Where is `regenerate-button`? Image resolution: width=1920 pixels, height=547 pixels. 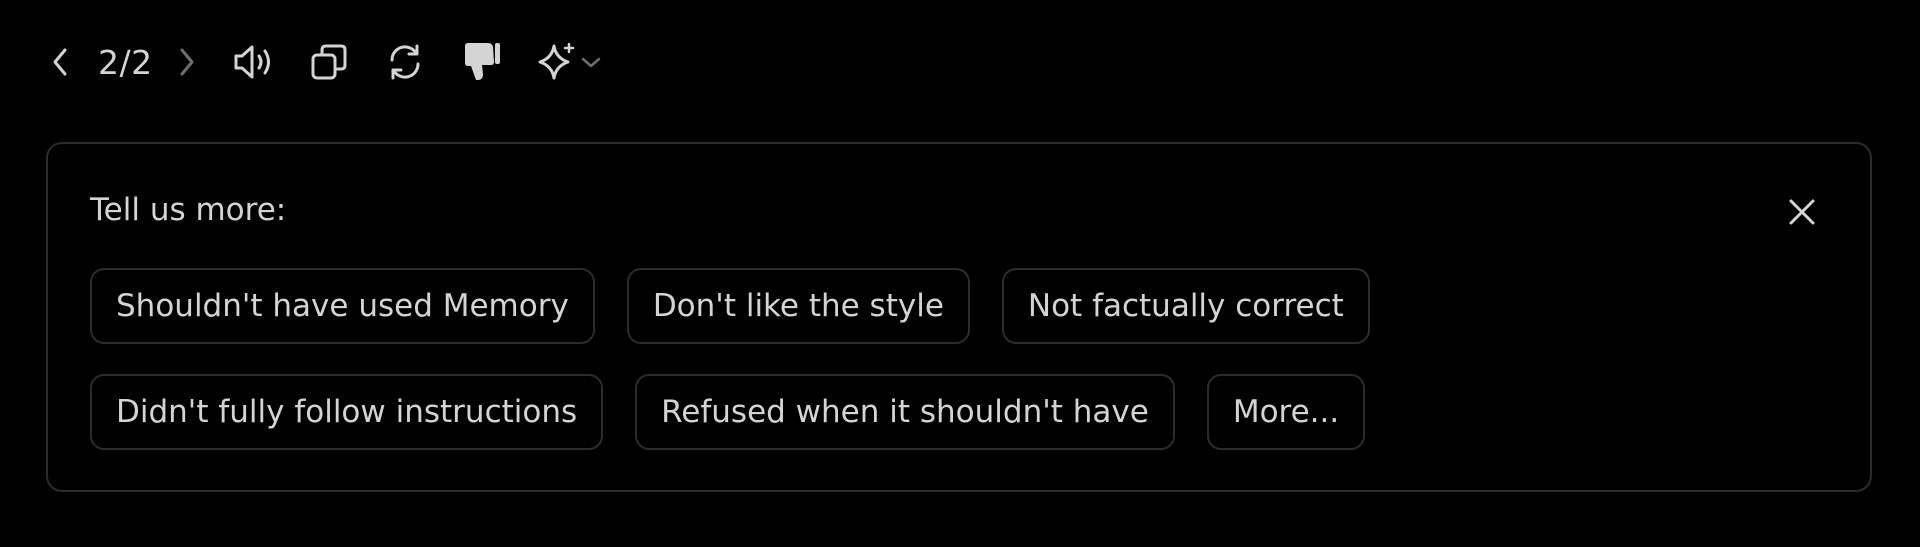
regenerate-button is located at coordinates (405, 62).